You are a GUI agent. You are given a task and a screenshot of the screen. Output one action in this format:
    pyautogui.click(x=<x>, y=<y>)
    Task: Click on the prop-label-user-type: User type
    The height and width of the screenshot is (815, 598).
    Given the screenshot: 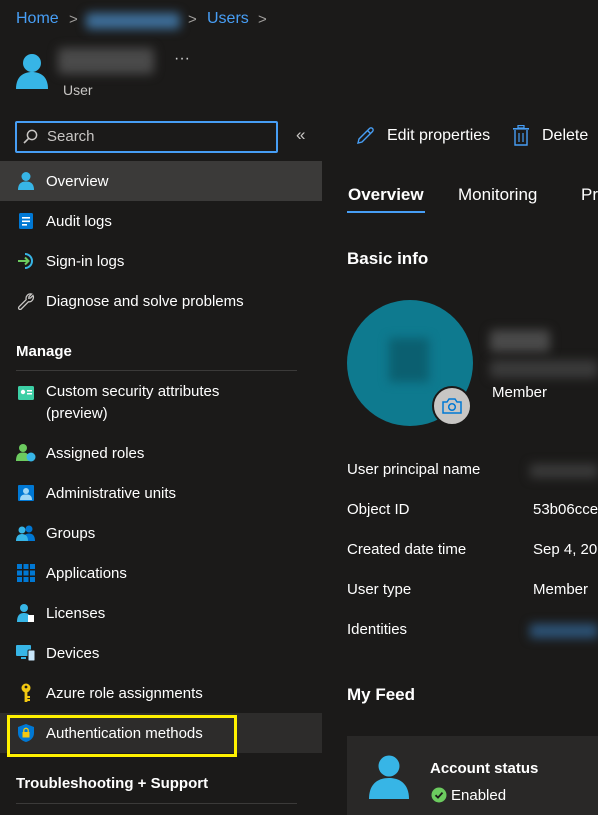 What is the action you would take?
    pyautogui.click(x=379, y=589)
    